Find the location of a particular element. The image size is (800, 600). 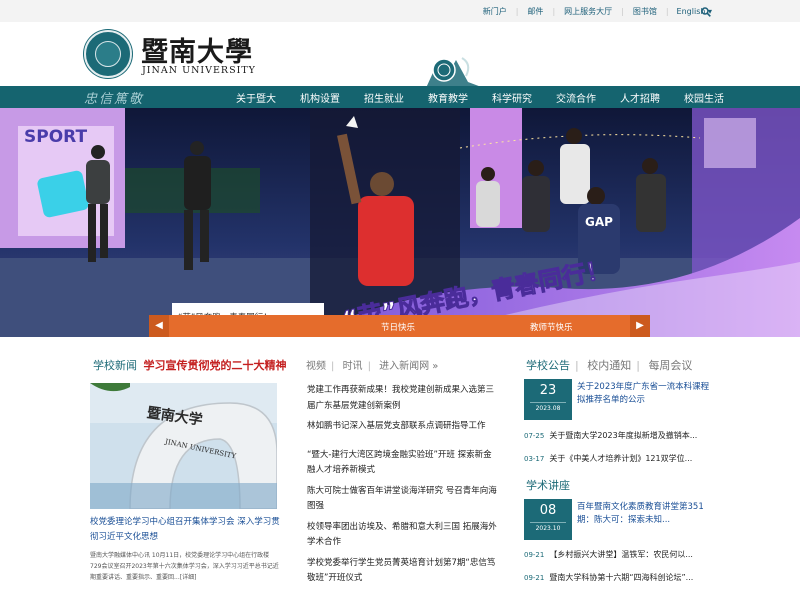

search-icon is located at coordinates (706, 12).